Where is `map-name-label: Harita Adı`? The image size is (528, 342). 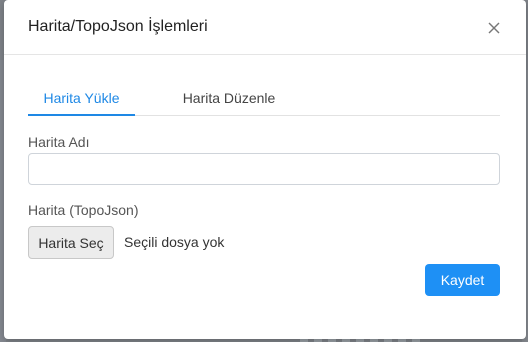 map-name-label: Harita Adı is located at coordinates (59, 142).